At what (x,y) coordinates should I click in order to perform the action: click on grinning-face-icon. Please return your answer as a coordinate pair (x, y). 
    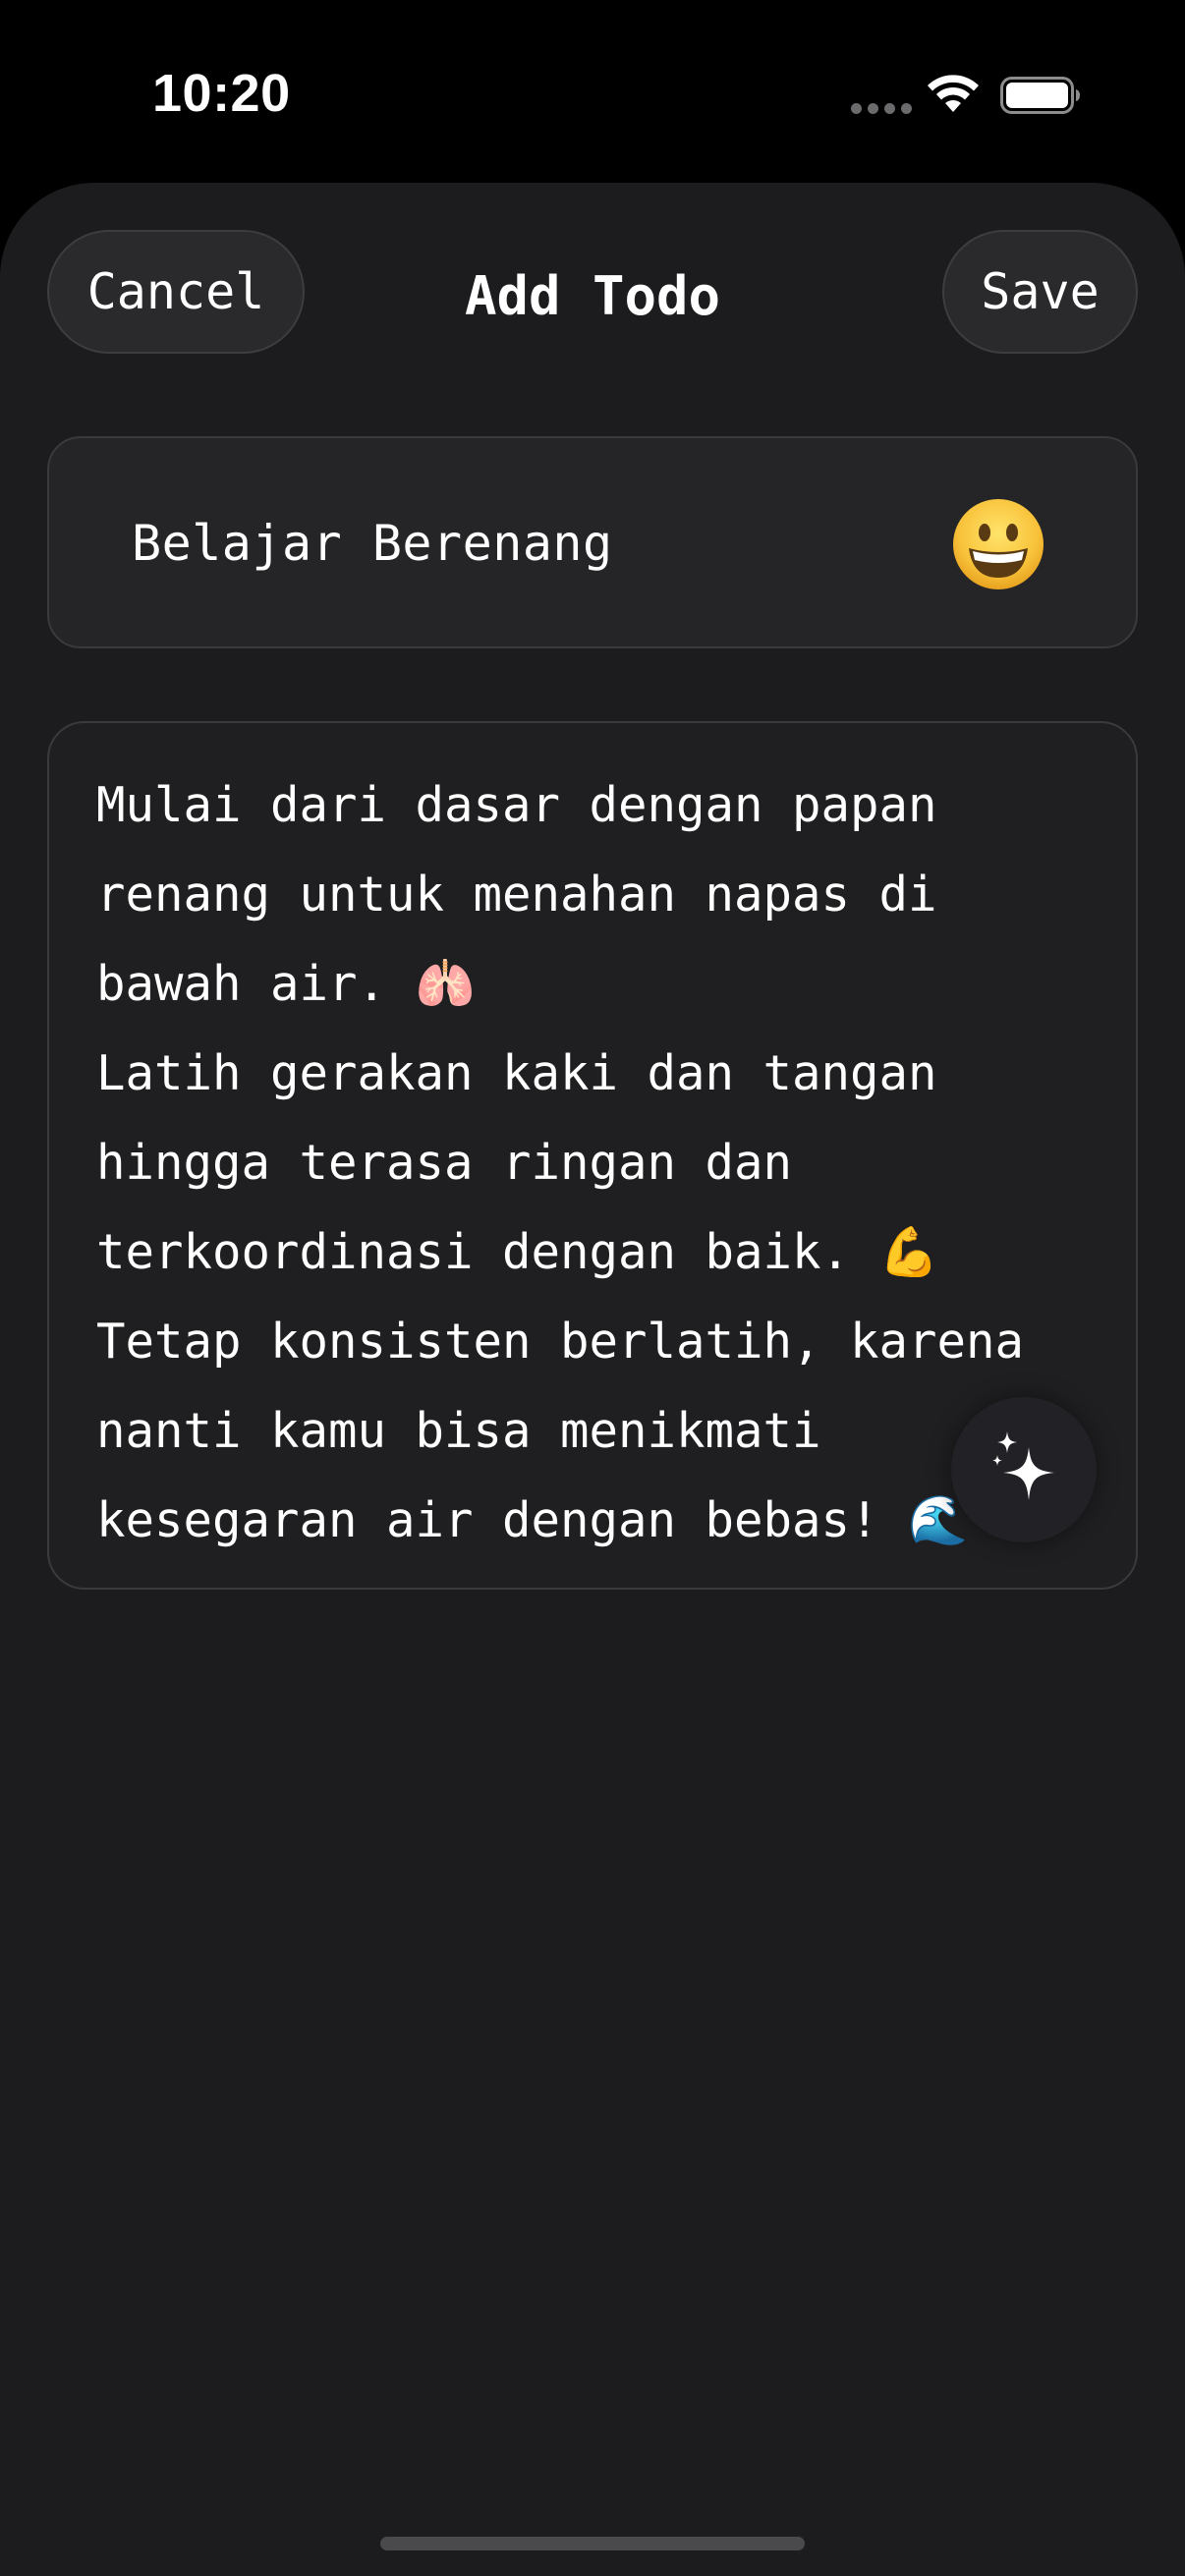
    Looking at the image, I should click on (998, 544).